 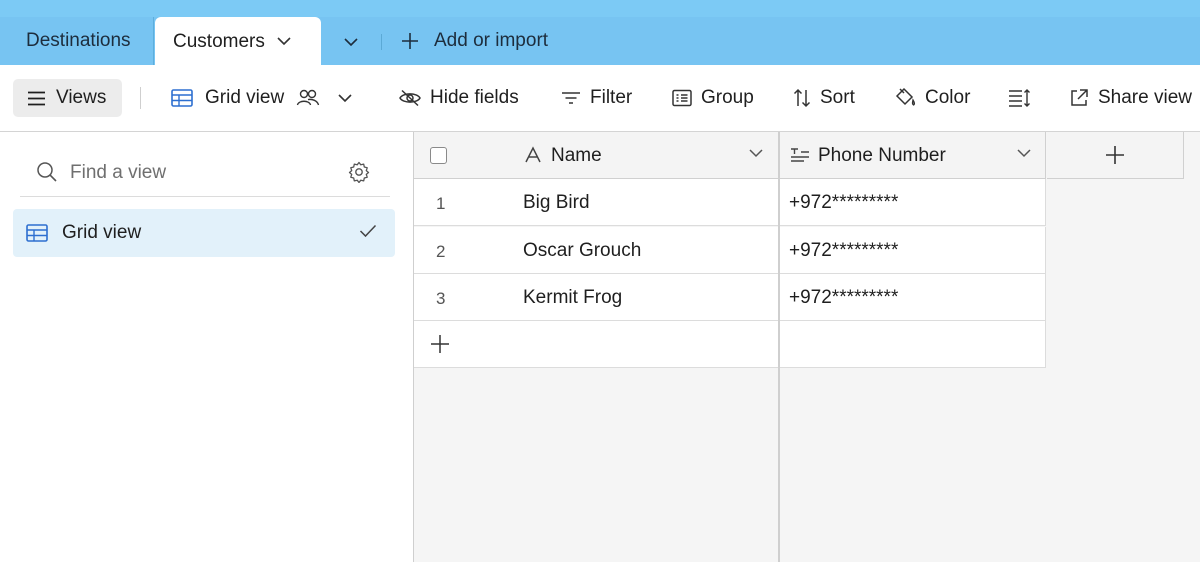 I want to click on table-row: 2 Oscar Grouch, so click(x=596, y=250).